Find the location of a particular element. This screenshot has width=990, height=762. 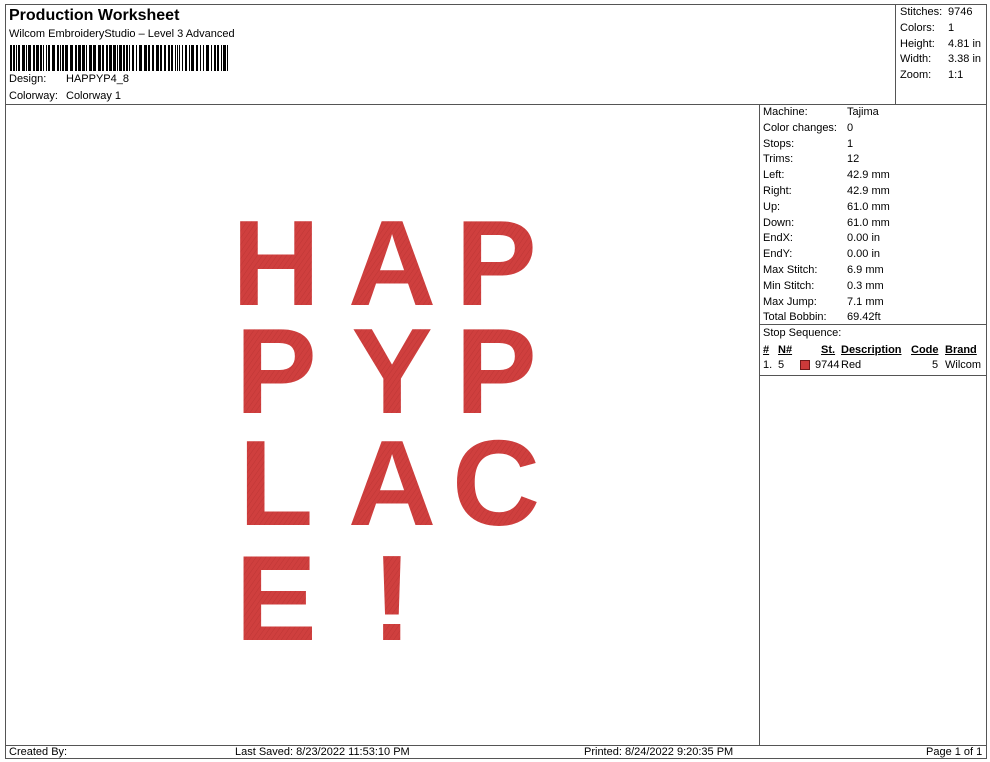

machine-value: Tajima is located at coordinates (863, 112).